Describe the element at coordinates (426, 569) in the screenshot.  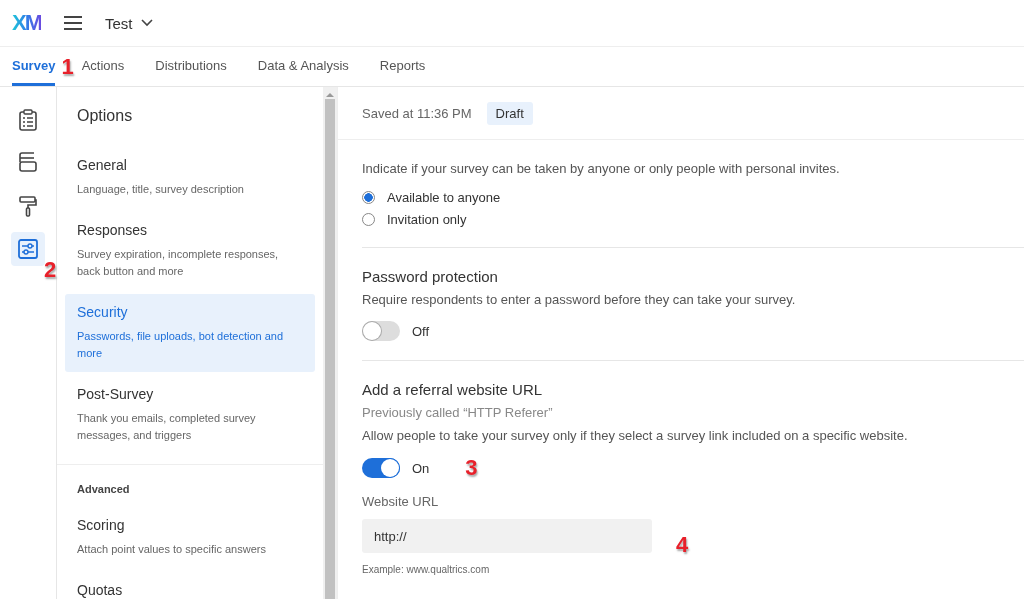
I see `field-hint: Example: www.qualtrics.com` at that location.